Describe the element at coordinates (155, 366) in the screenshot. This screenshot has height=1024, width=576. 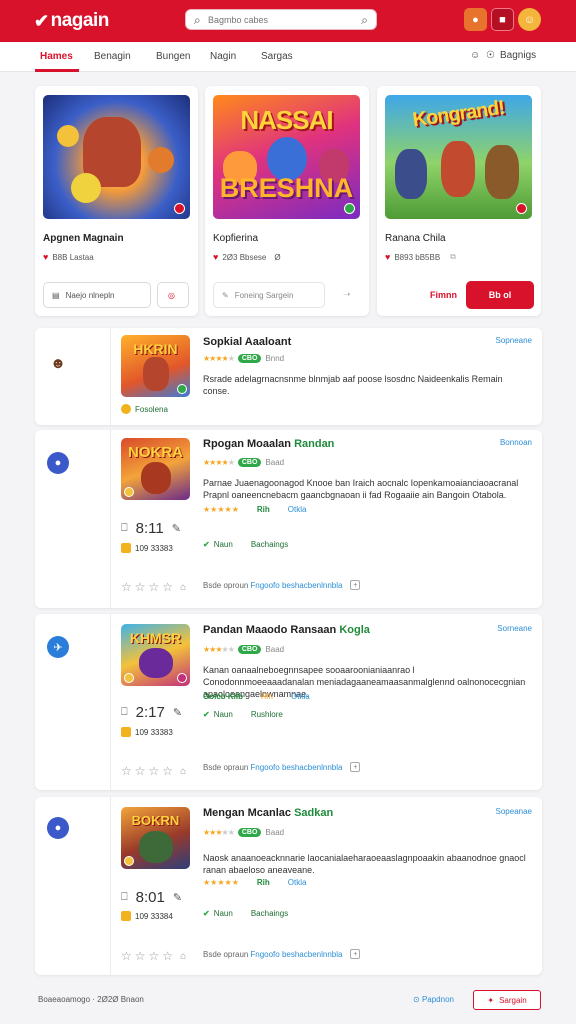
I see `game-thumbnail: HKRIN` at that location.